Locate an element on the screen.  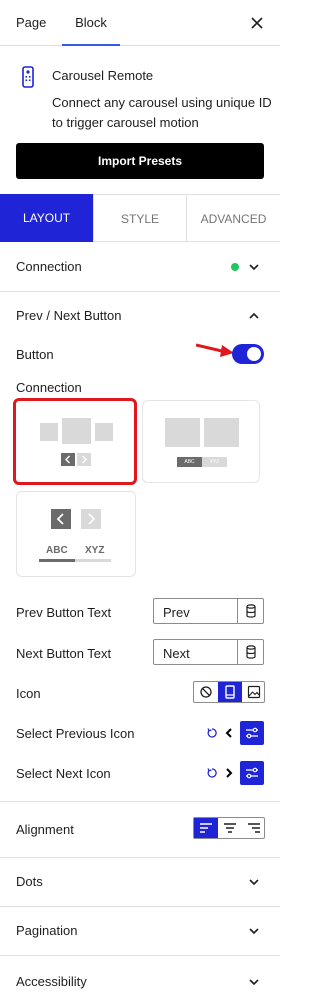
block-title: Carousel Remote is located at coordinates (103, 75).